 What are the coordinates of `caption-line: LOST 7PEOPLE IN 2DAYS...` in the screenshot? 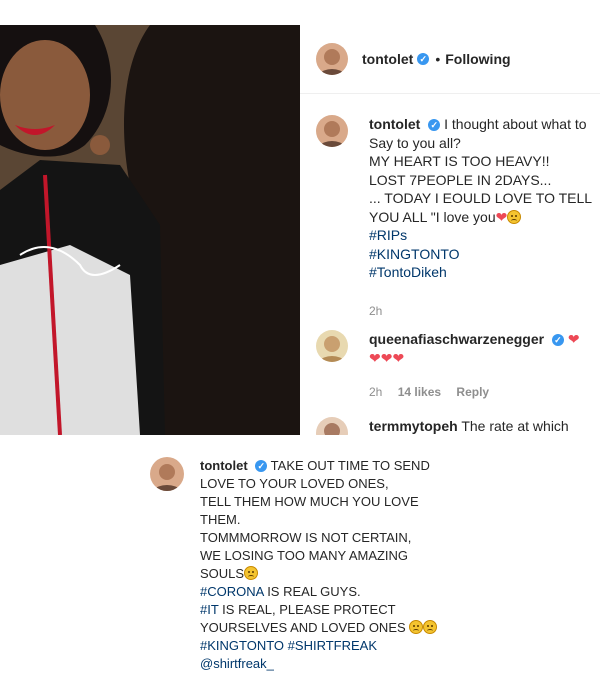 It's located at (460, 179).